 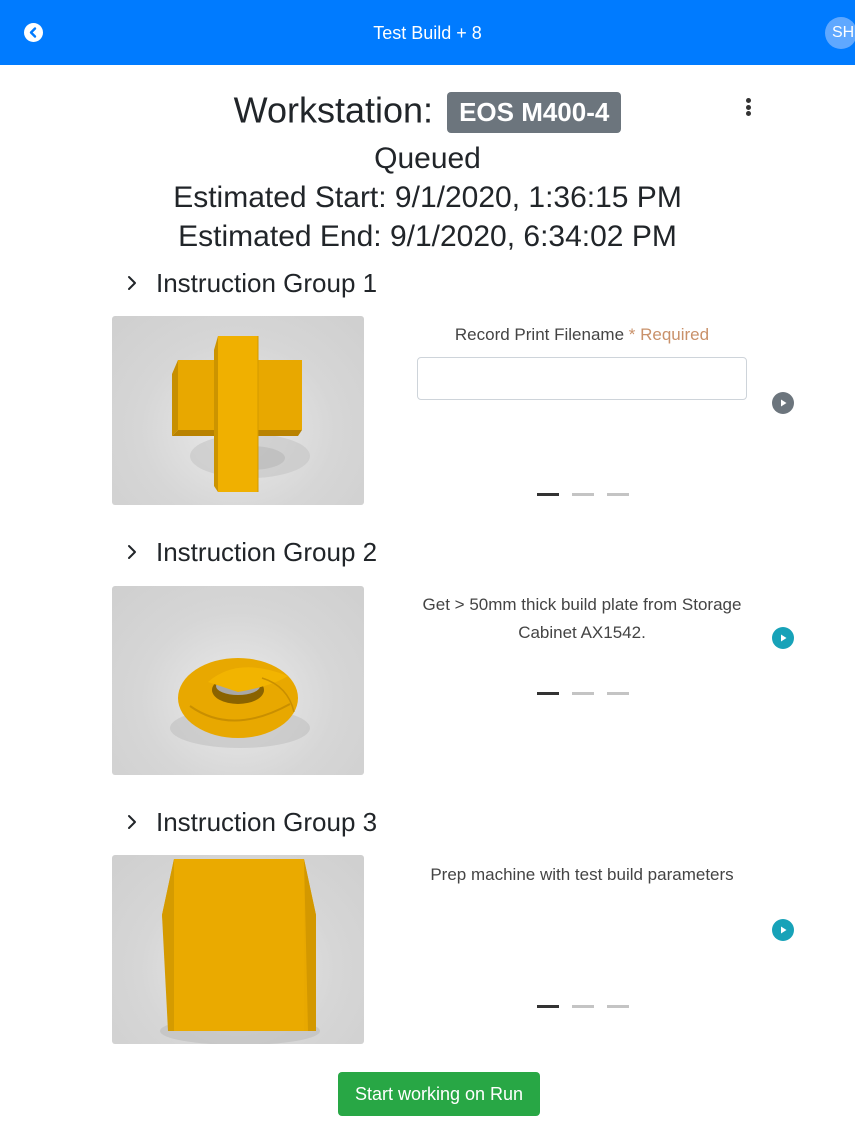 What do you see at coordinates (582, 874) in the screenshot?
I see `instruction-text: Prep machine with test build parameters` at bounding box center [582, 874].